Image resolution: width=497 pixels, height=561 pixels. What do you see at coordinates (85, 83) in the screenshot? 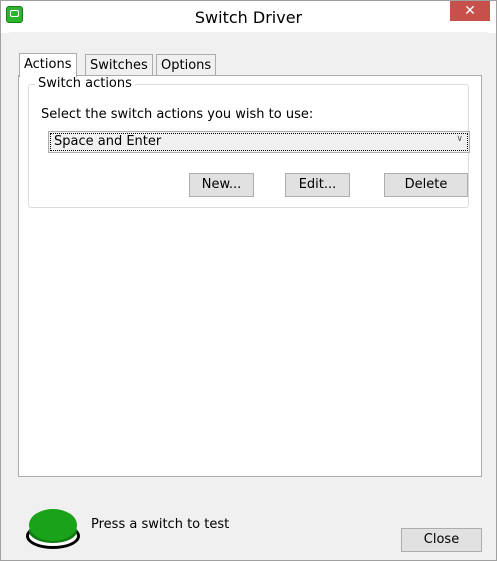
I see `group-title: Switch actions` at bounding box center [85, 83].